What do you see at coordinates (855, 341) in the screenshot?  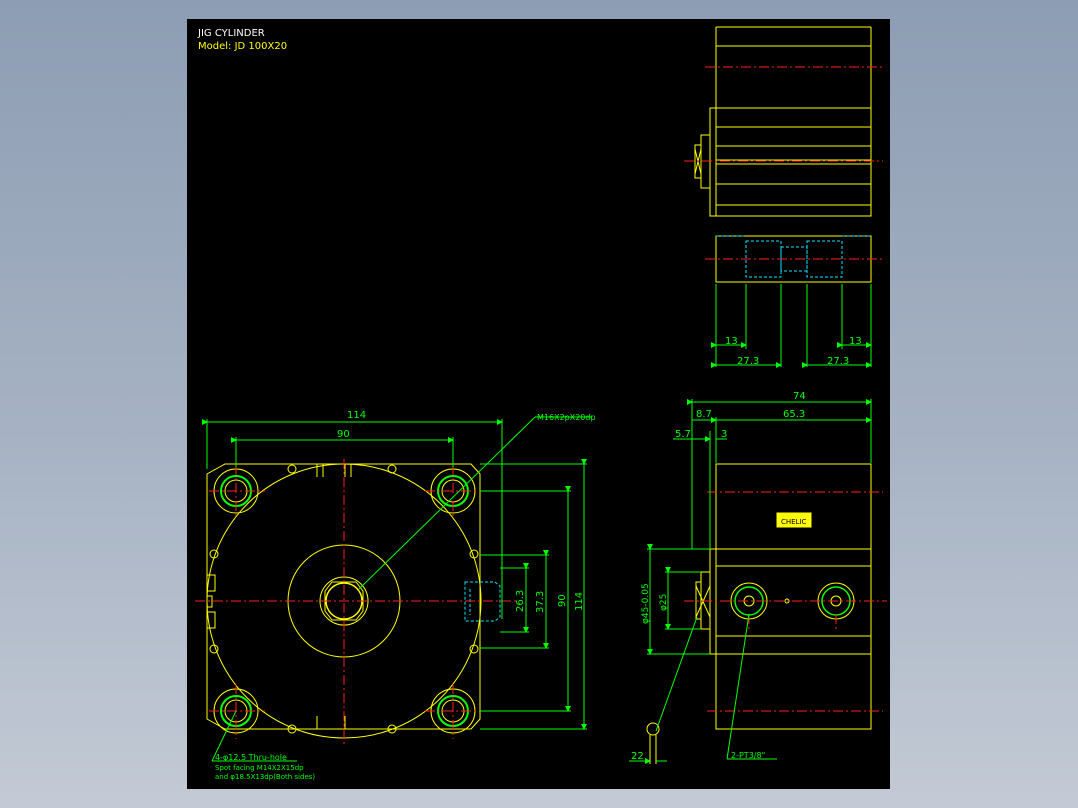 I see `dim-13-right: 13` at bounding box center [855, 341].